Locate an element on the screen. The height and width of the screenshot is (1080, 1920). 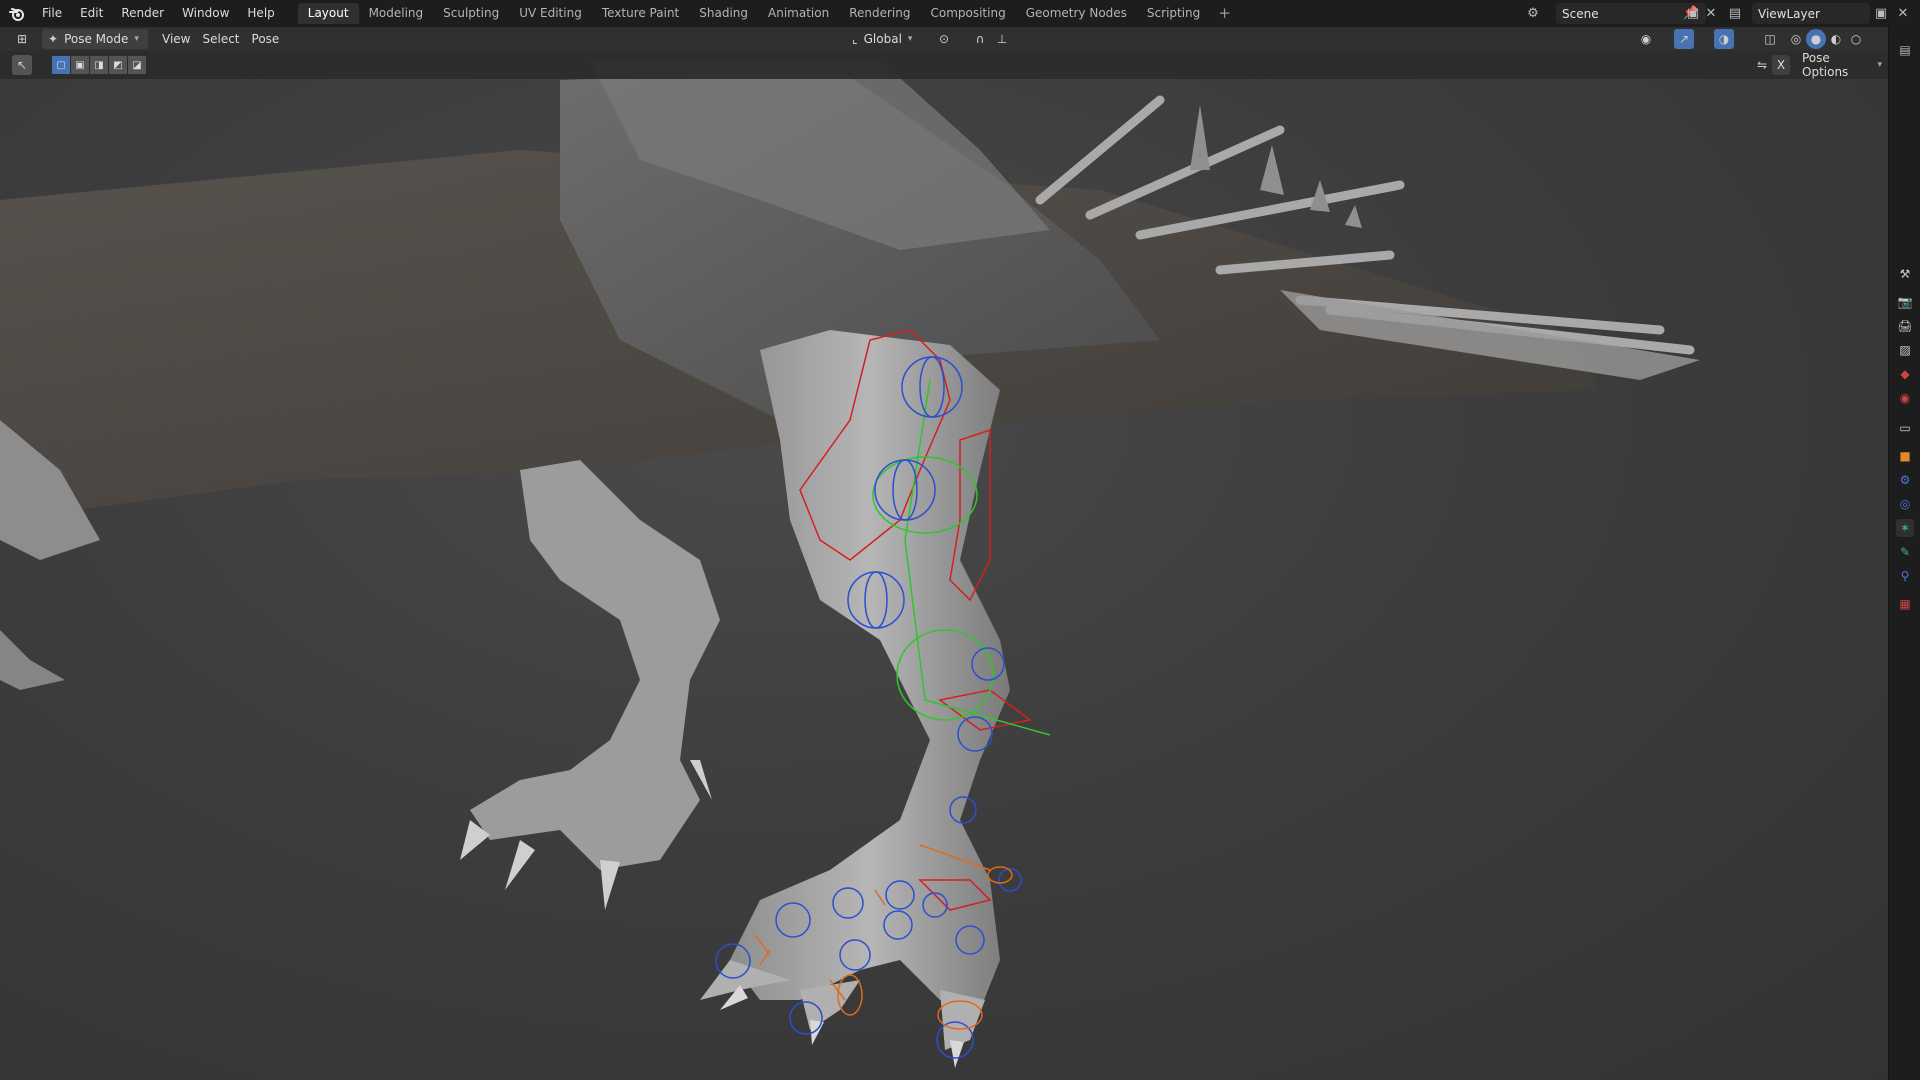
scene-properties-icon: ◆ is located at coordinates (1905, 374).